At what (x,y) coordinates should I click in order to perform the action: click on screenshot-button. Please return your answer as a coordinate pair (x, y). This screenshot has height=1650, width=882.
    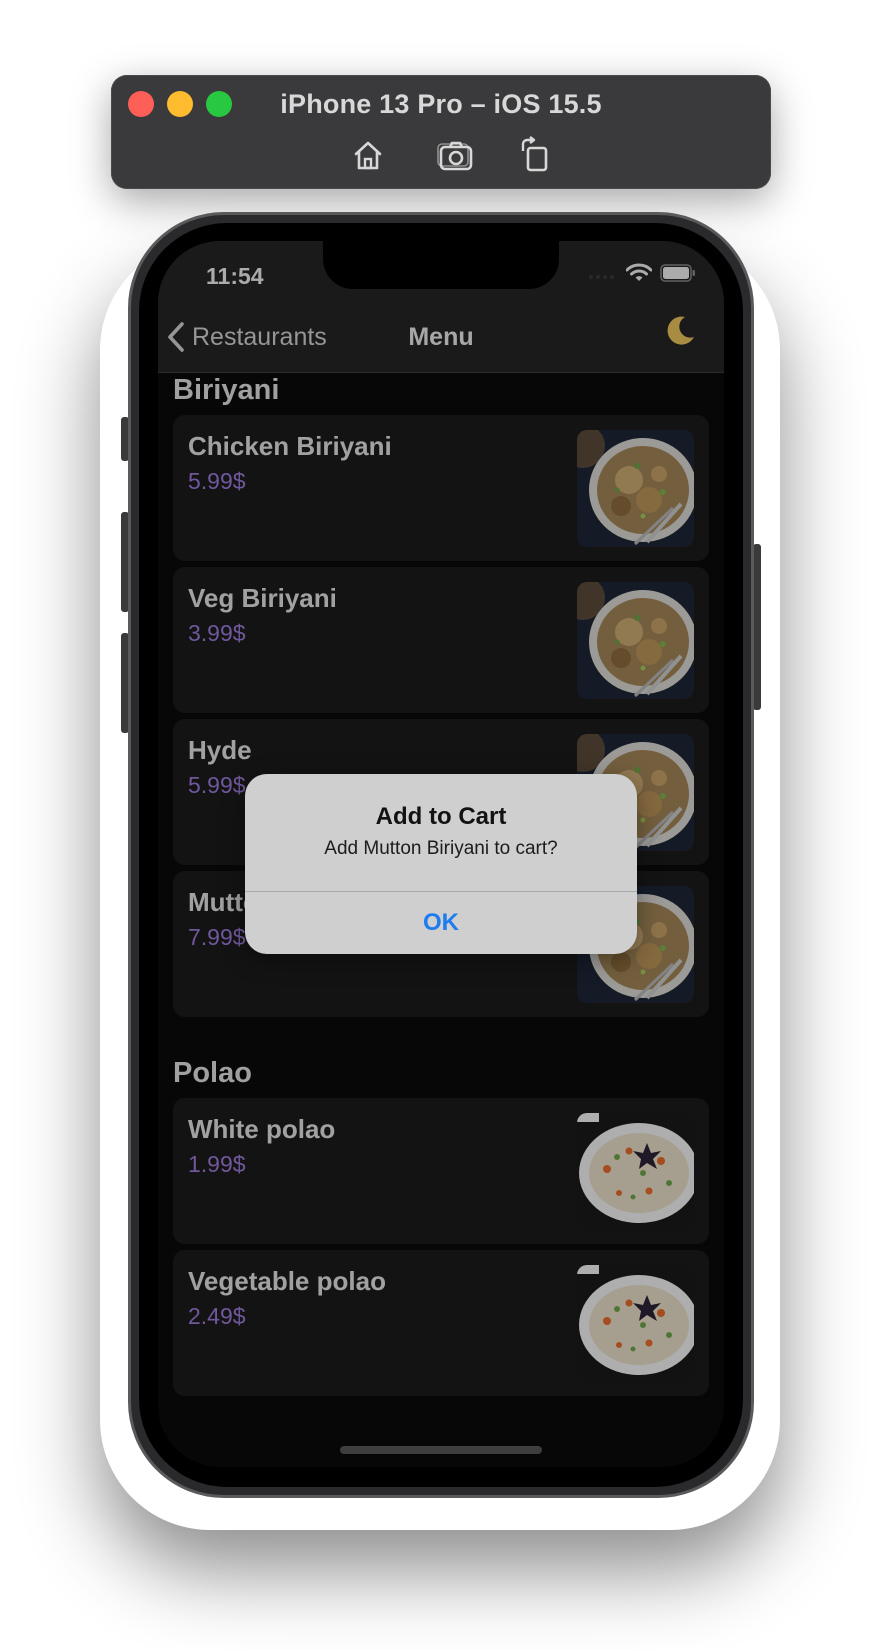
    Looking at the image, I should click on (456, 155).